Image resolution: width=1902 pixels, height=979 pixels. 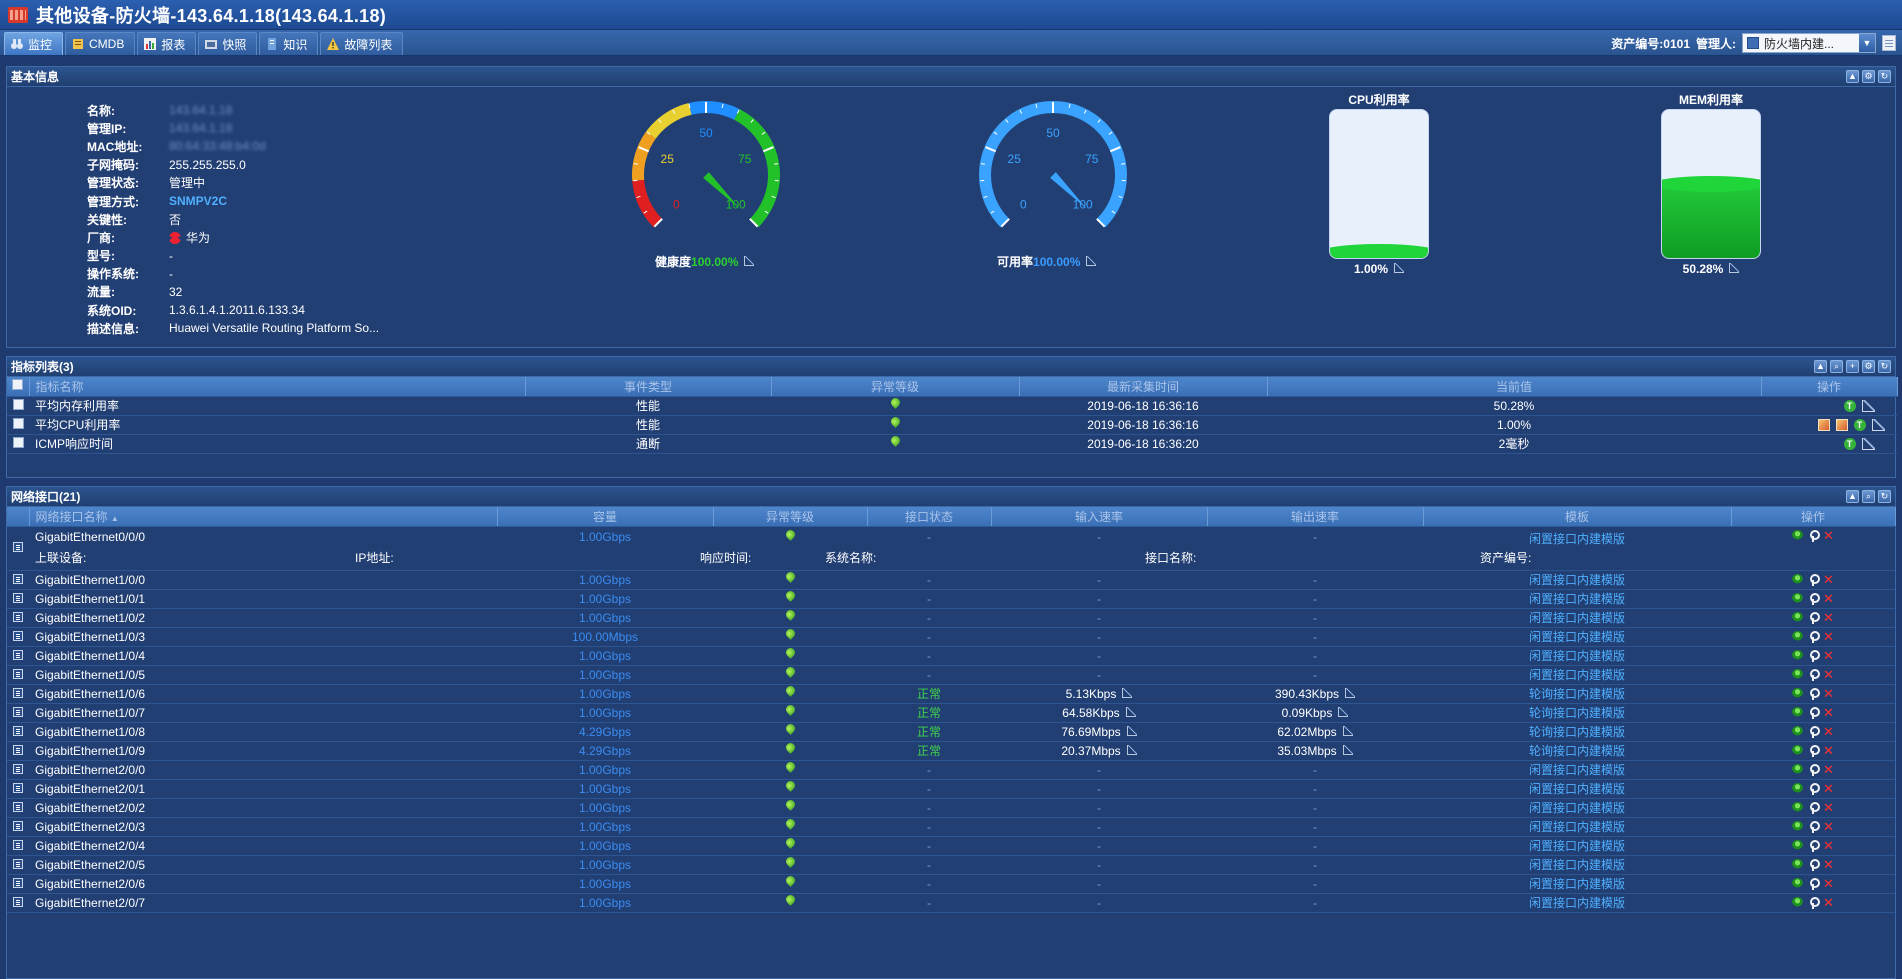 I want to click on col-event-type: 事件类型, so click(x=648, y=387).